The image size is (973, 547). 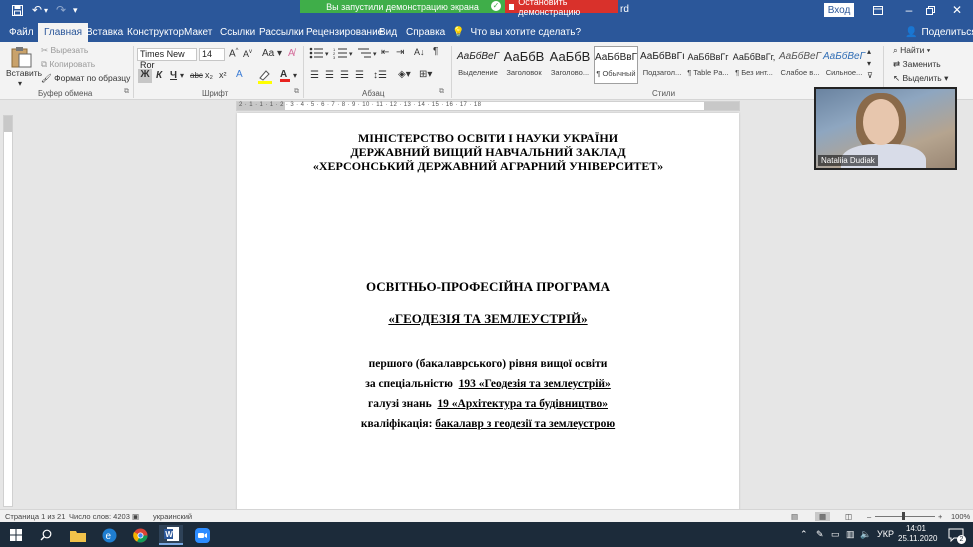 What do you see at coordinates (320, 54) in the screenshot?
I see `bullets-icon: ▾` at bounding box center [320, 54].